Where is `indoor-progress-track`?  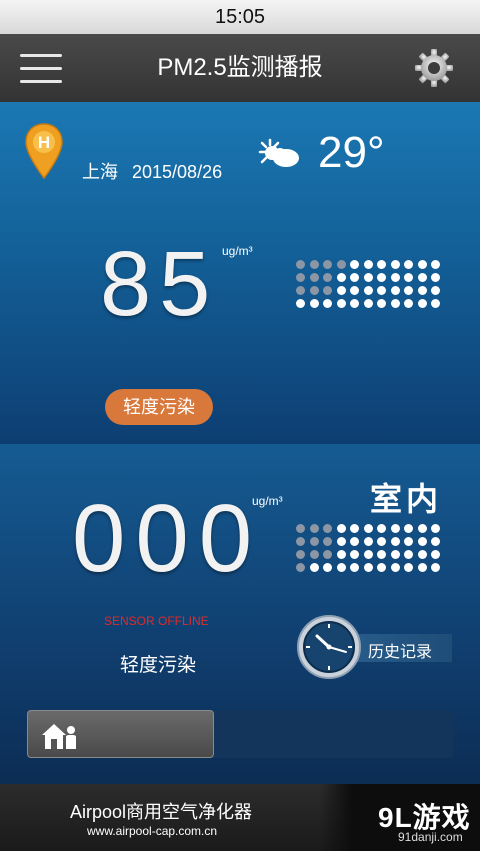 indoor-progress-track is located at coordinates (240, 734).